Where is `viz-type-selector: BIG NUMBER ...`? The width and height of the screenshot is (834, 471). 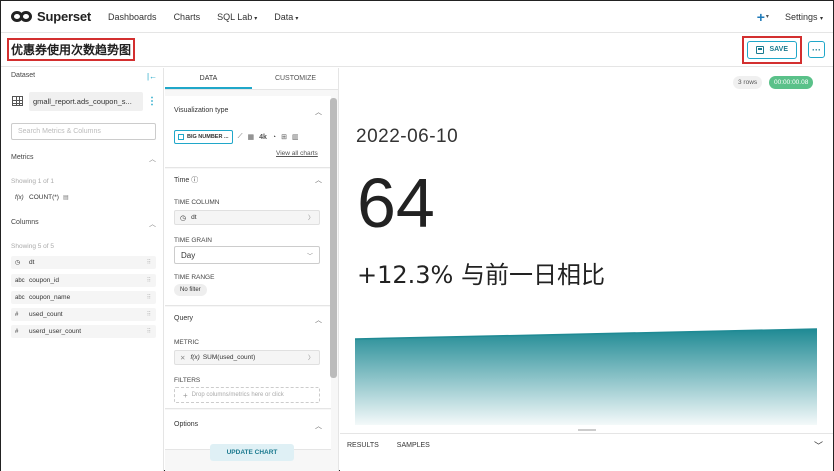
viz-type-selector: BIG NUMBER ... is located at coordinates (203, 137).